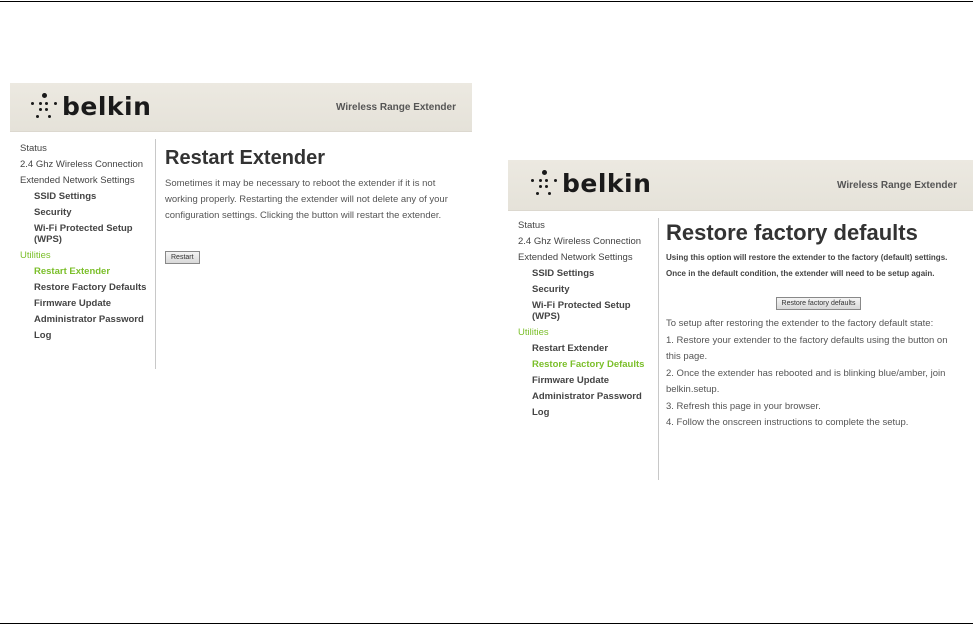 The width and height of the screenshot is (973, 625). Describe the element at coordinates (687, 356) in the screenshot. I see `instruction-line: this page.` at that location.